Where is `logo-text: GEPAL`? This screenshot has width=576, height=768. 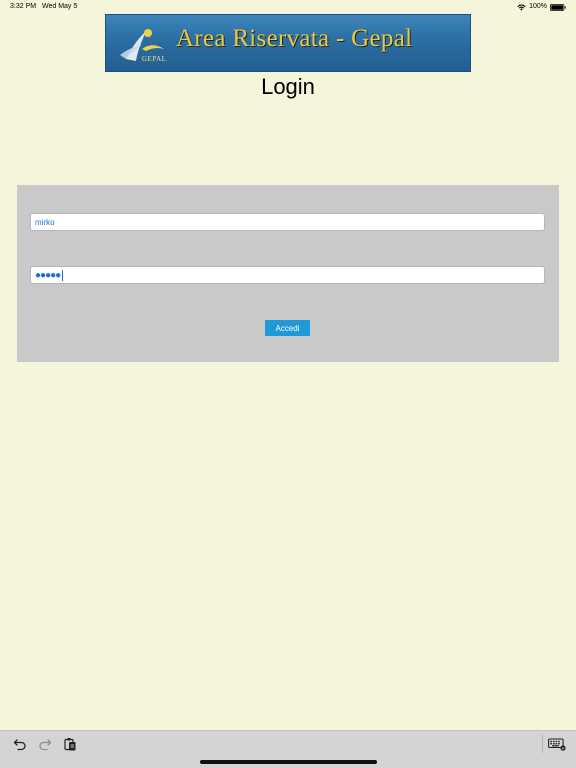
logo-text: GEPAL is located at coordinates (154, 59).